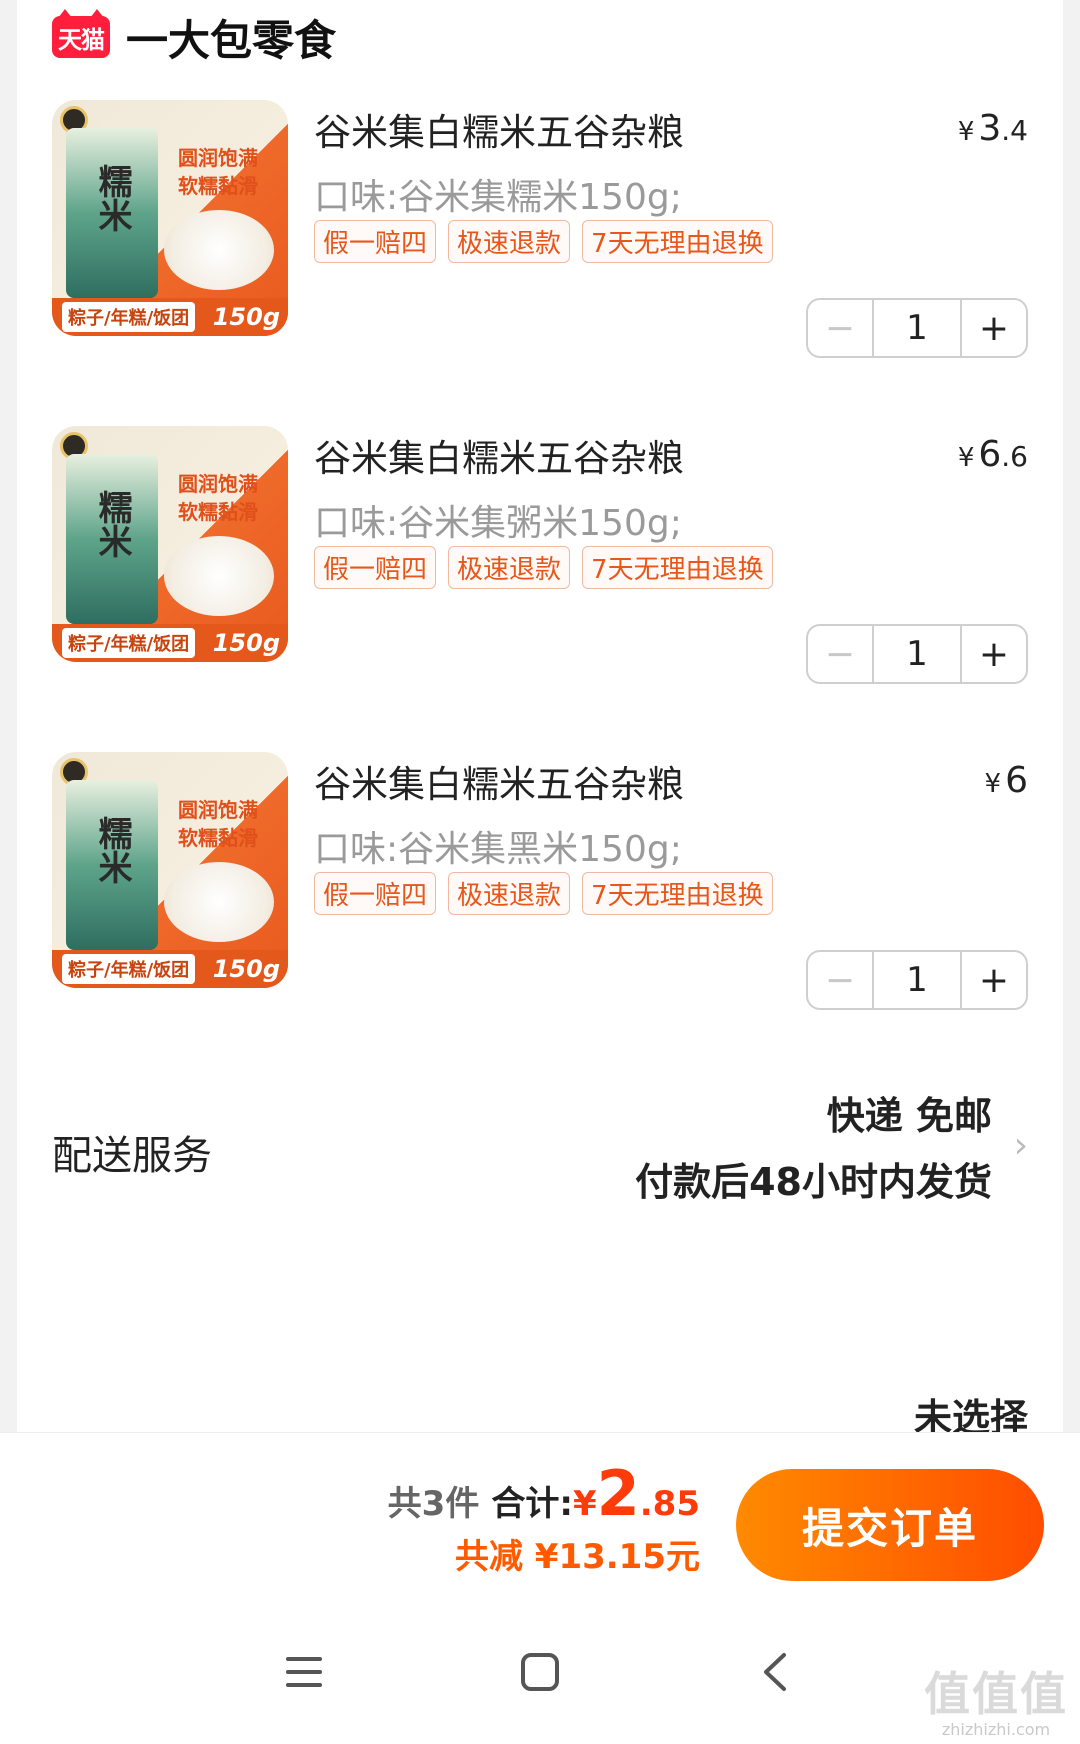  I want to click on product-price: ¥6.6, so click(992, 454).